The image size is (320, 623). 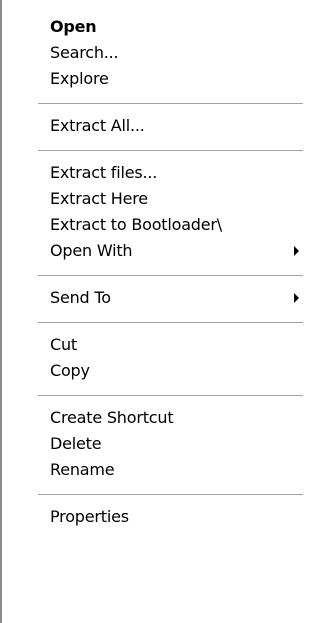 What do you see at coordinates (152, 418) in the screenshot?
I see `menu-item-create-shortcut: Create Shortcut` at bounding box center [152, 418].